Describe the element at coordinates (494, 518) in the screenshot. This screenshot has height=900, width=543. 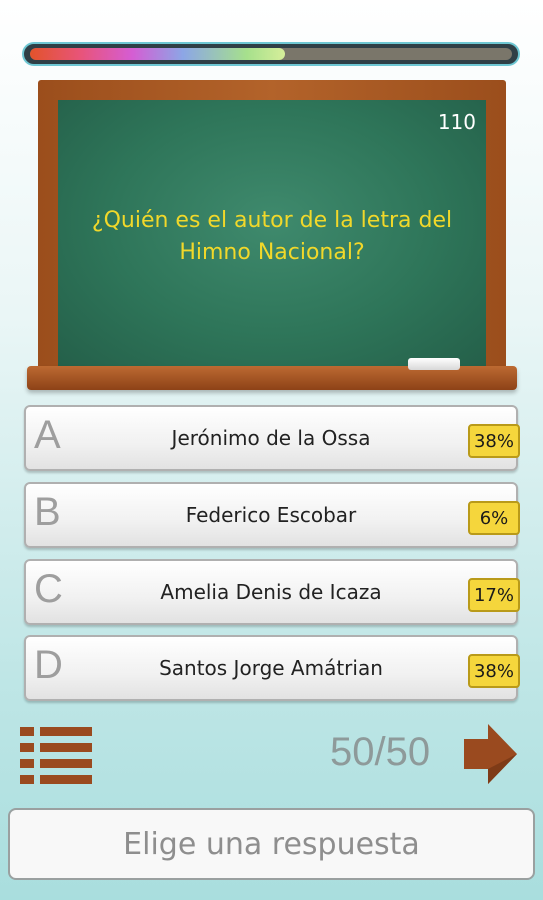
I see `answer-percent-badge: 6%` at that location.